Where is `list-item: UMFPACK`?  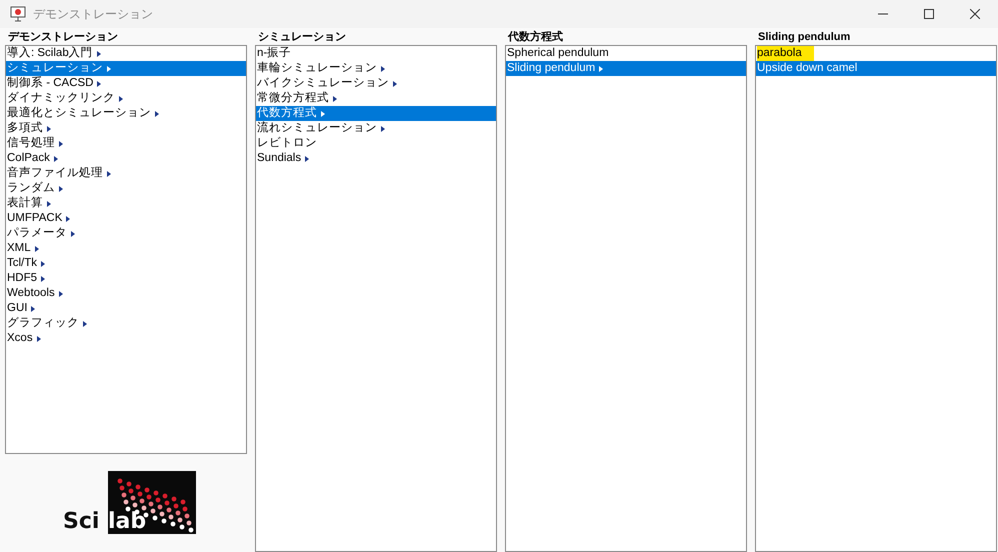
list-item: UMFPACK is located at coordinates (126, 218).